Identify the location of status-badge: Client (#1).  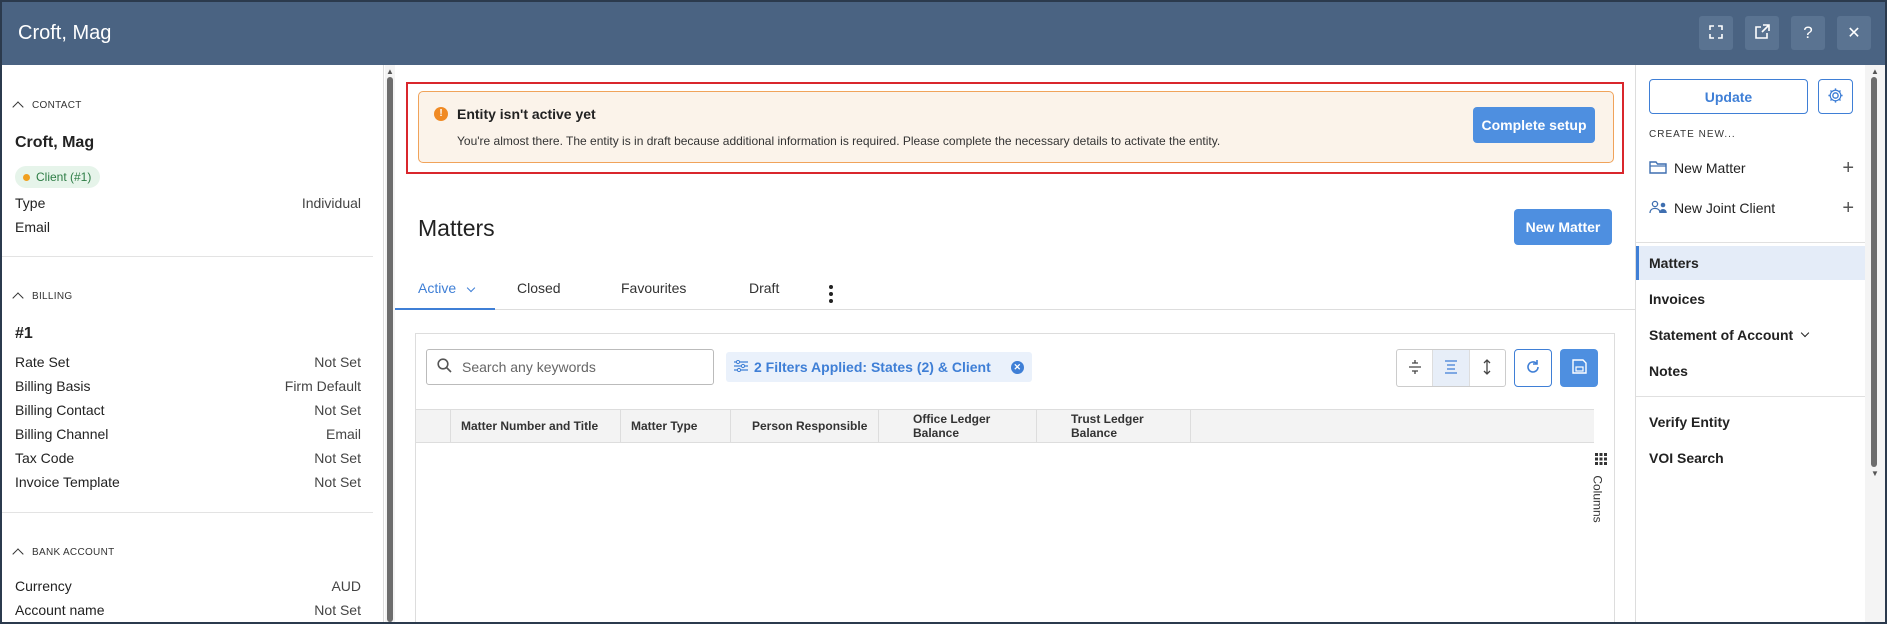
(58, 177).